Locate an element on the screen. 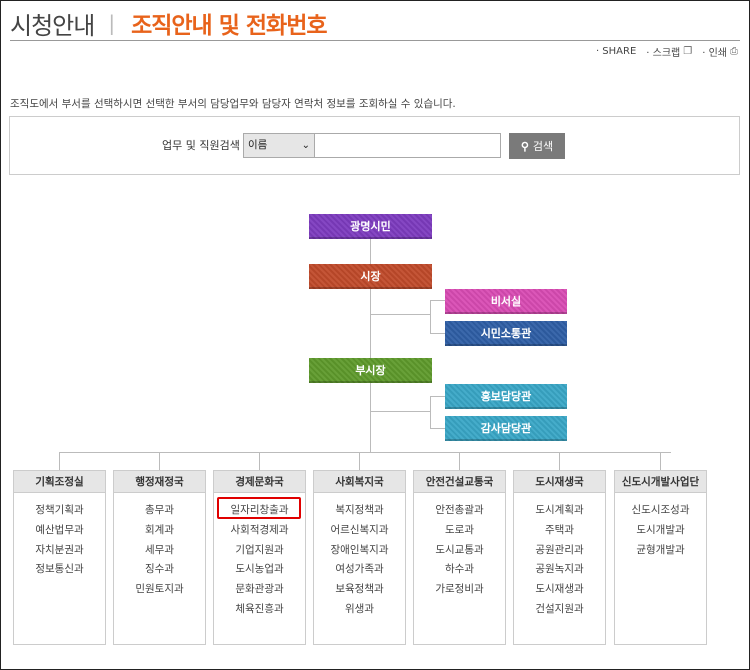 The height and width of the screenshot is (670, 750). dept-item: 자치분권과 is located at coordinates (59, 551).